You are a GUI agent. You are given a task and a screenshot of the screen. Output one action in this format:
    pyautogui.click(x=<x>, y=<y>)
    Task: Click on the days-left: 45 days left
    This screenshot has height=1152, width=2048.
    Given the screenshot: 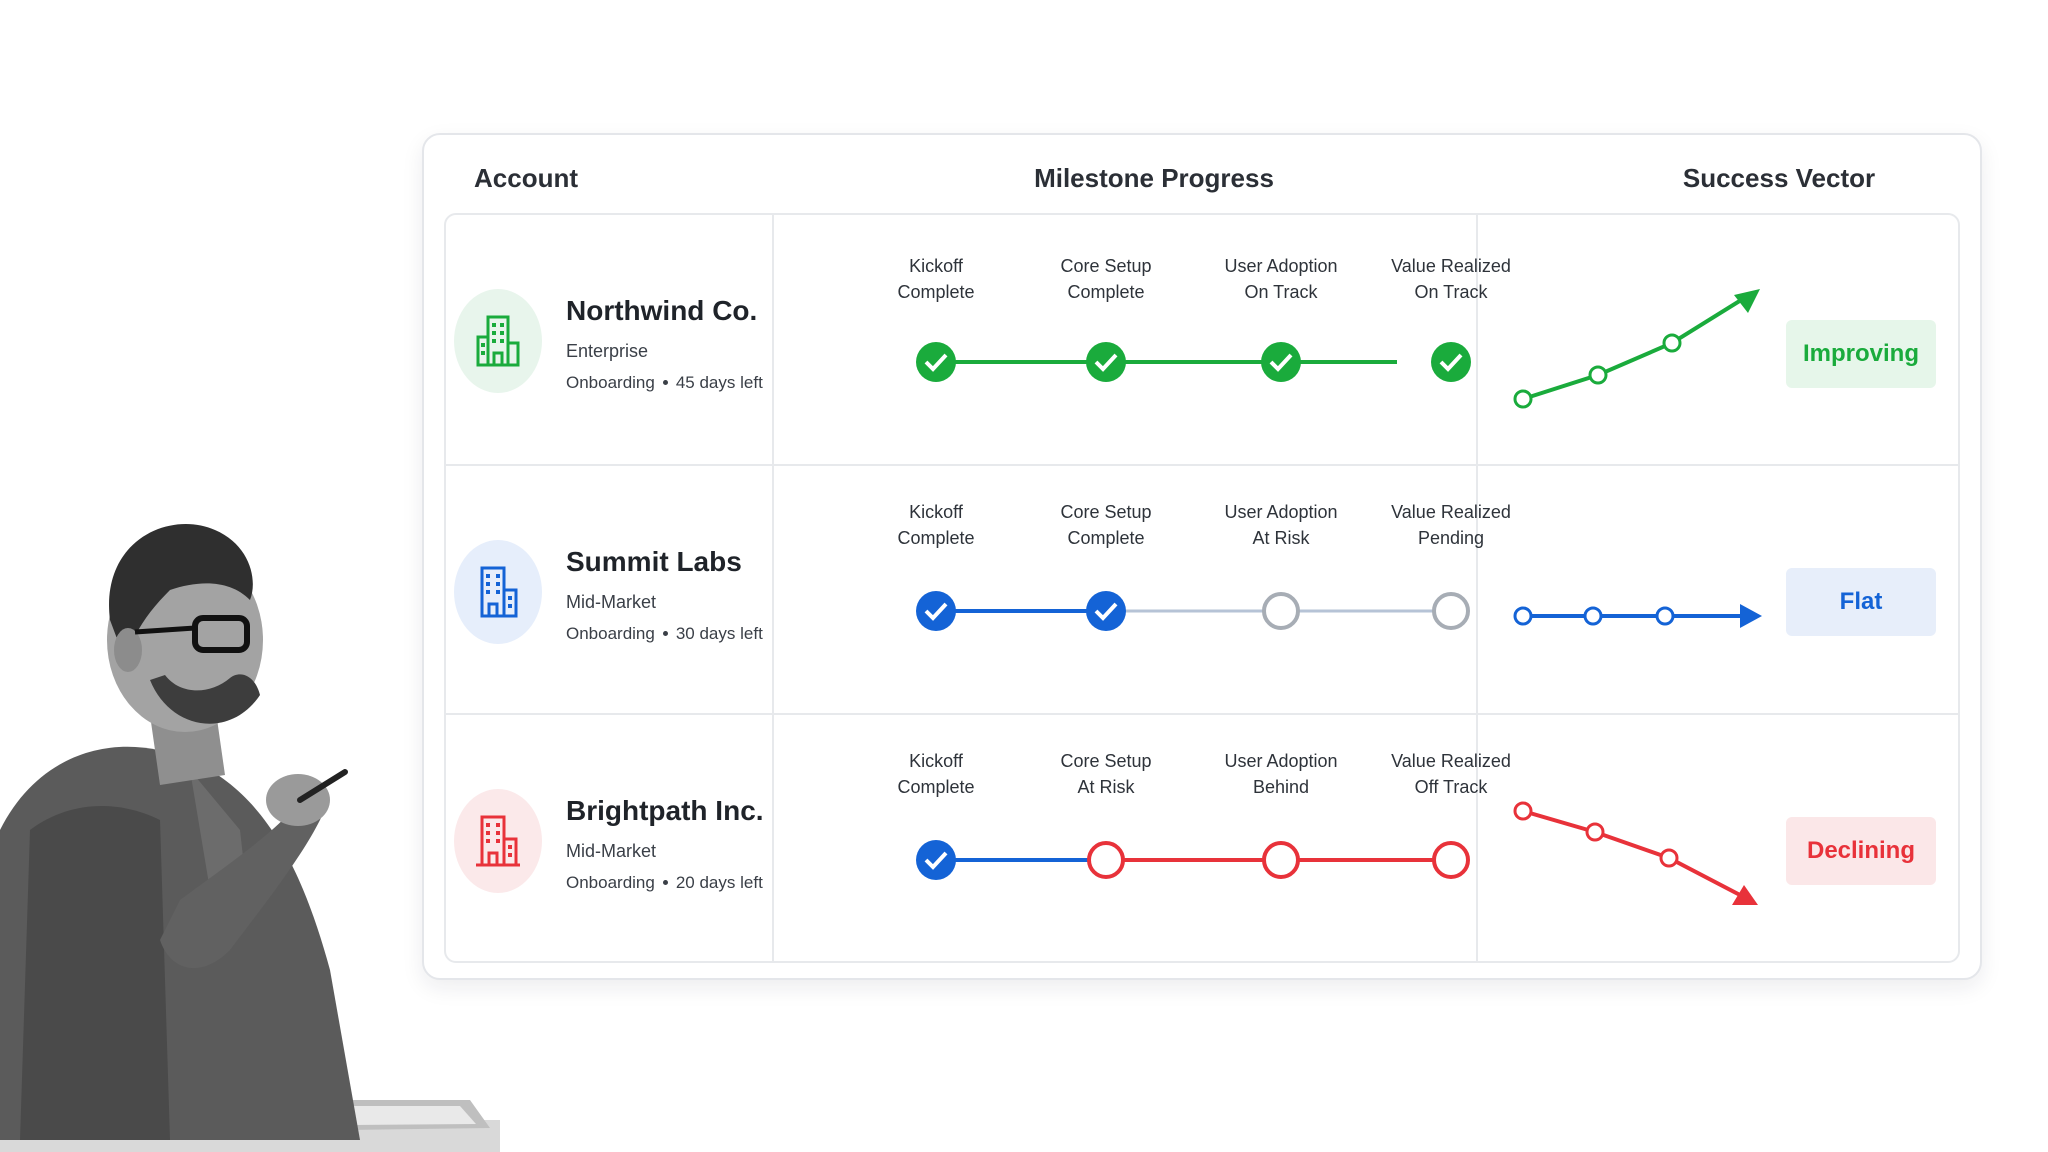 What is the action you would take?
    pyautogui.click(x=719, y=382)
    